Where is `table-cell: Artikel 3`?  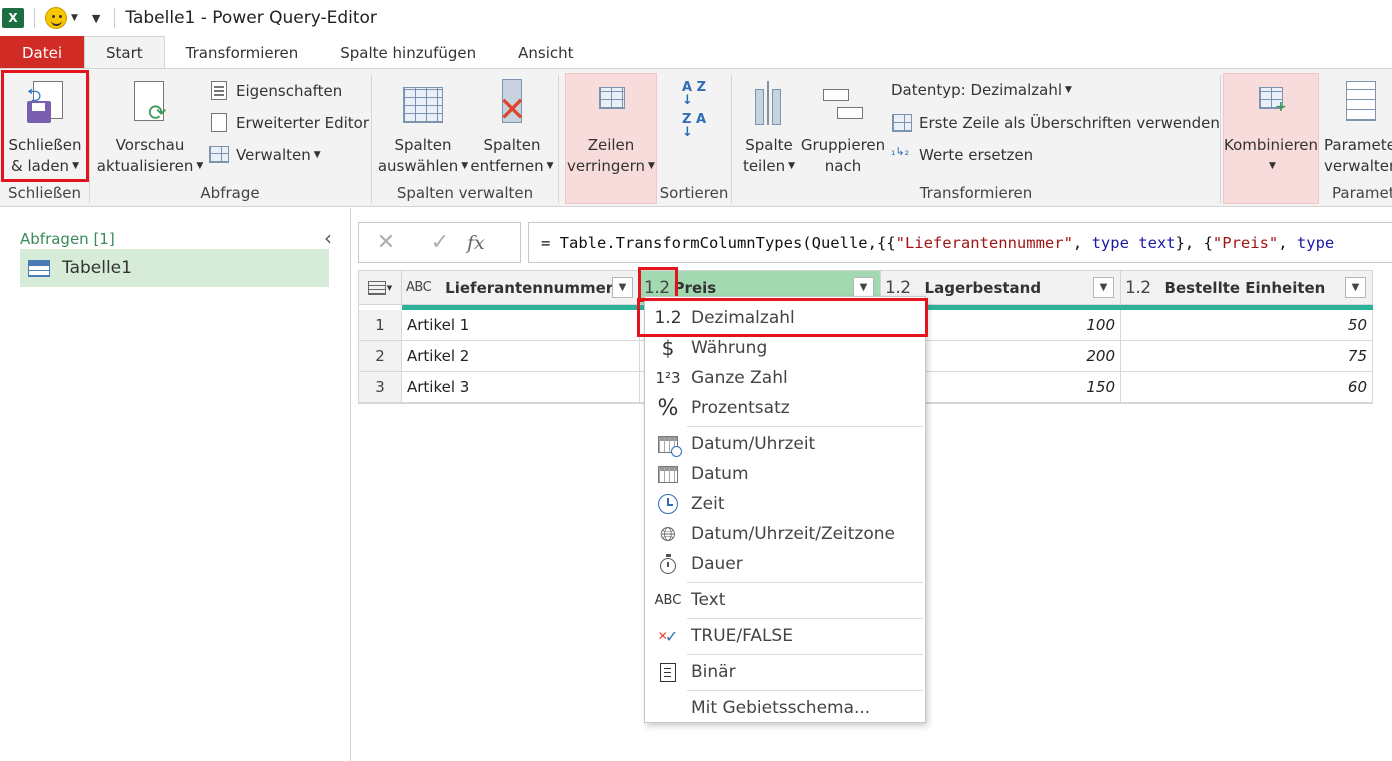 table-cell: Artikel 3 is located at coordinates (521, 387).